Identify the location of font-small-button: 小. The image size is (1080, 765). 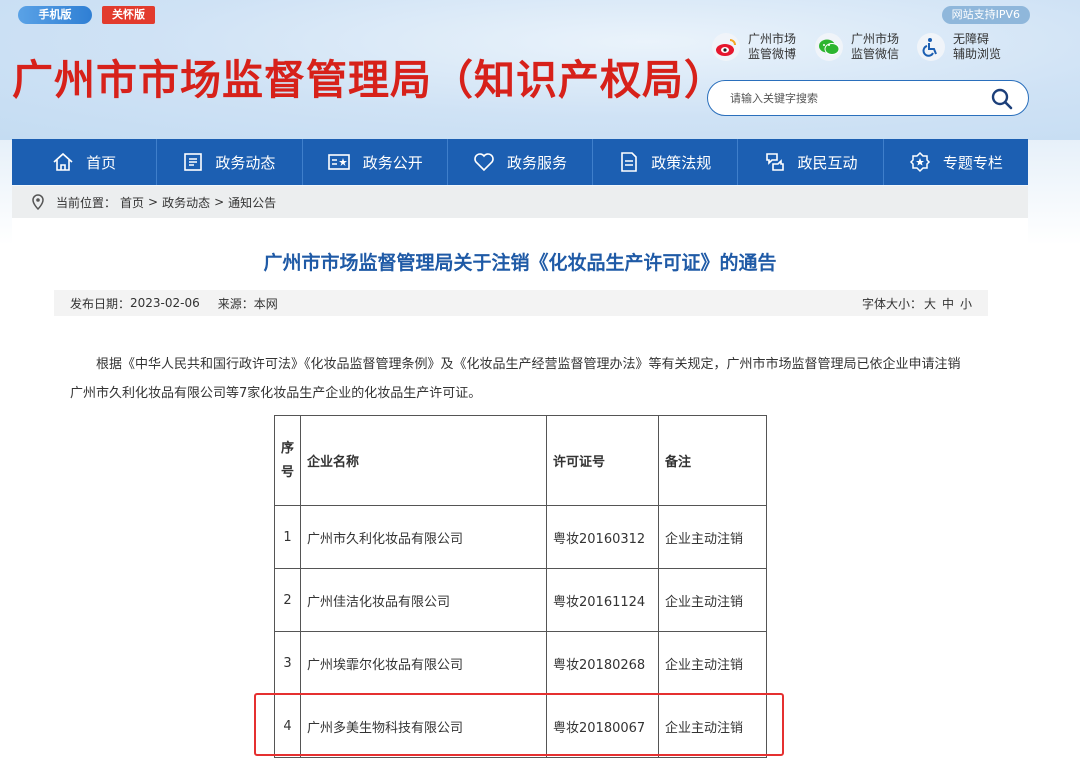
(966, 303).